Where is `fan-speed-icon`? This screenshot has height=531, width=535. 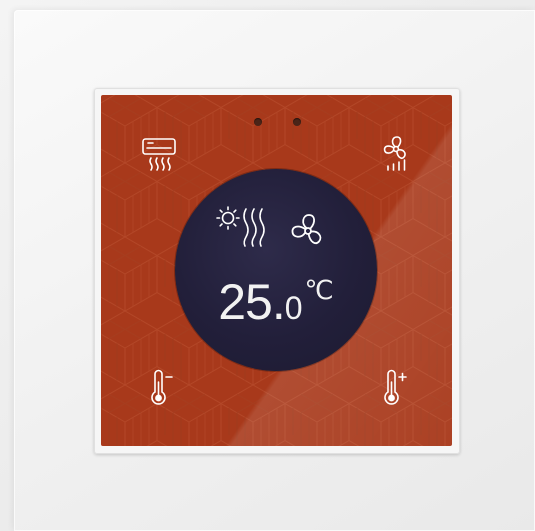 fan-speed-icon is located at coordinates (394, 153).